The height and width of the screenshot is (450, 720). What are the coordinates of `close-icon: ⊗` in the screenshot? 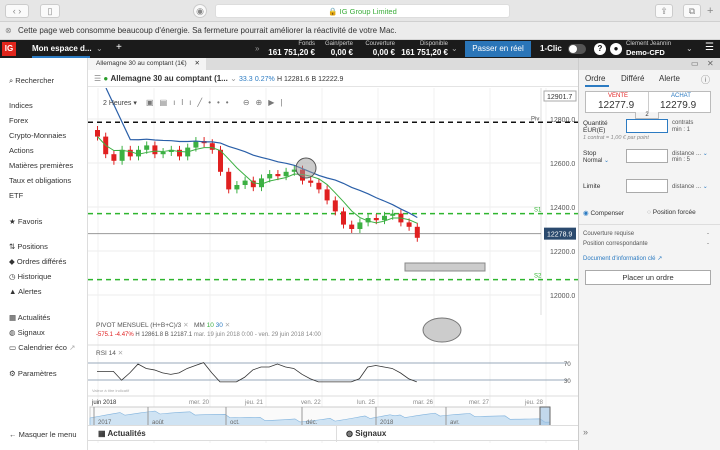 It's located at (8, 31).